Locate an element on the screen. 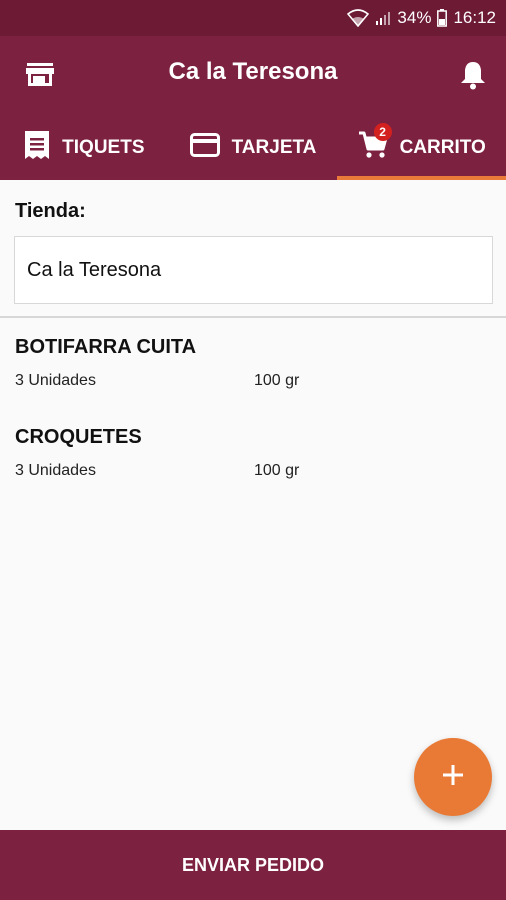 Image resolution: width=506 pixels, height=900 pixels. plus-icon is located at coordinates (453, 777).